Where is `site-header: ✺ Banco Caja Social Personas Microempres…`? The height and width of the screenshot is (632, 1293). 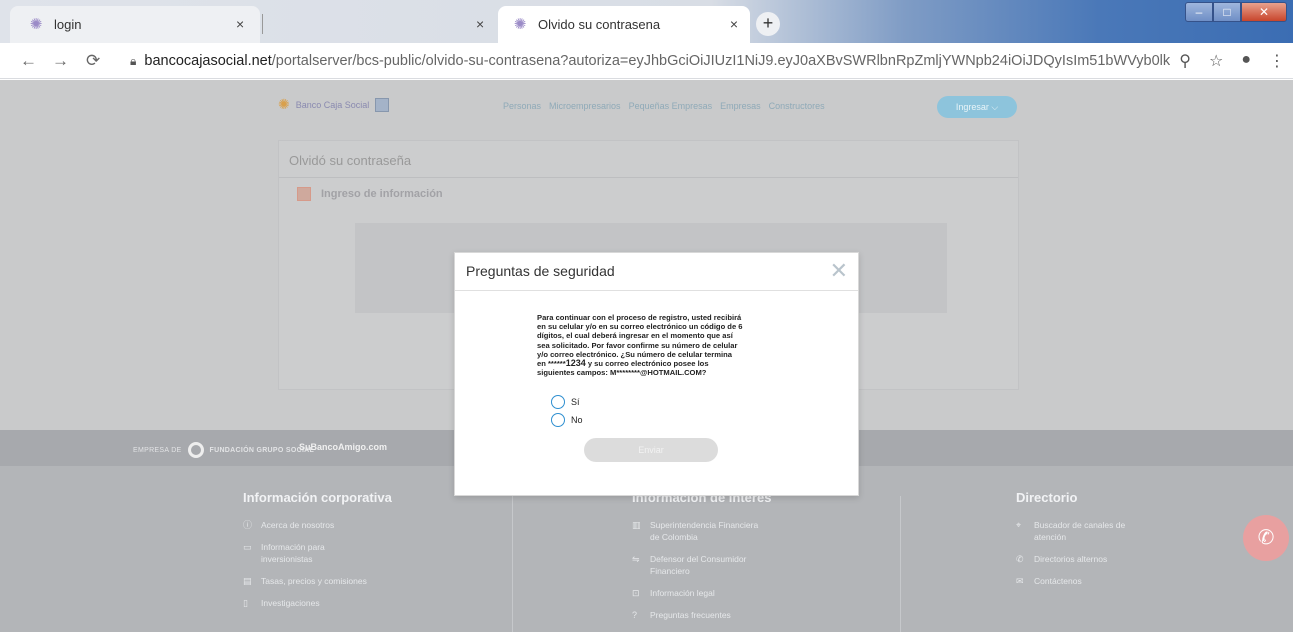
site-header: ✺ Banco Caja Social Personas Microempres… is located at coordinates (646, 108).